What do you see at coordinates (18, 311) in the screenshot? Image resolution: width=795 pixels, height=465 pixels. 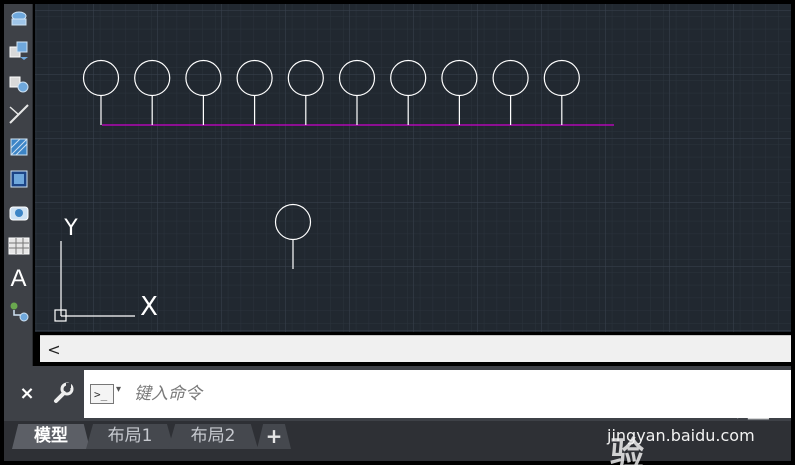 I see `add-selected-icon` at bounding box center [18, 311].